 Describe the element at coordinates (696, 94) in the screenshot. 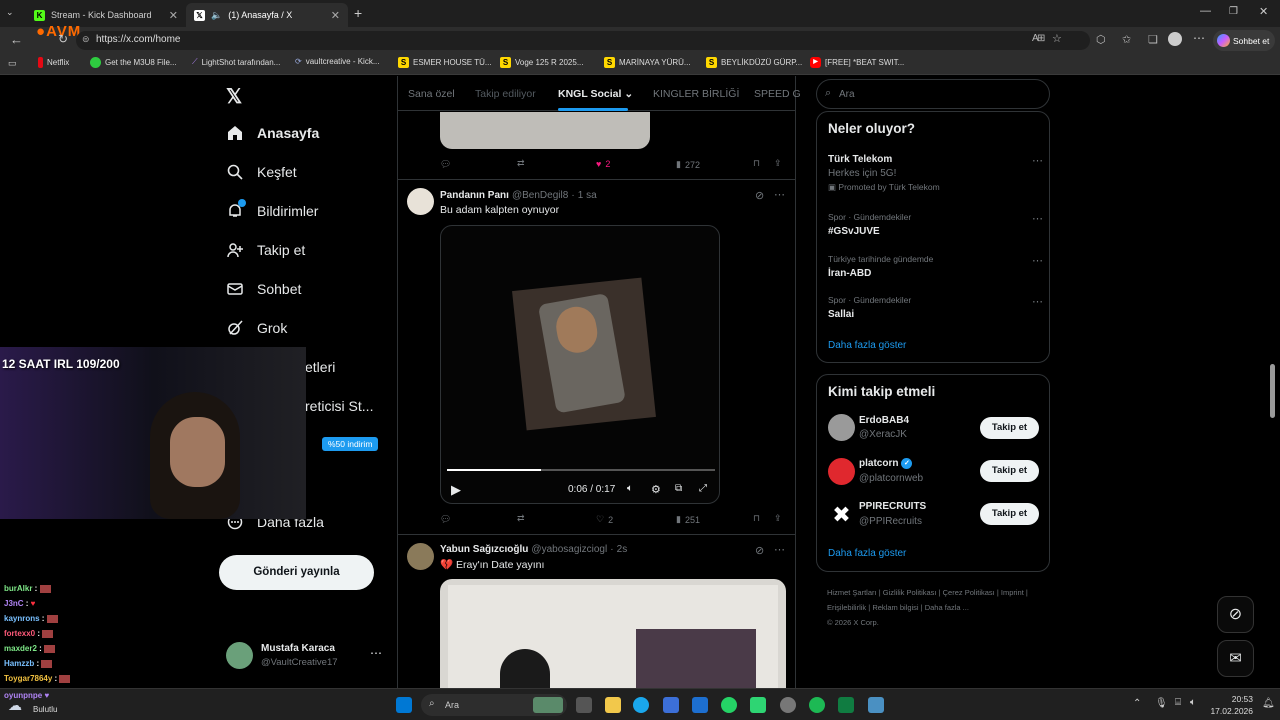

I see `tab-kingler-birligi: KINGLER BİRLİĞİ` at that location.